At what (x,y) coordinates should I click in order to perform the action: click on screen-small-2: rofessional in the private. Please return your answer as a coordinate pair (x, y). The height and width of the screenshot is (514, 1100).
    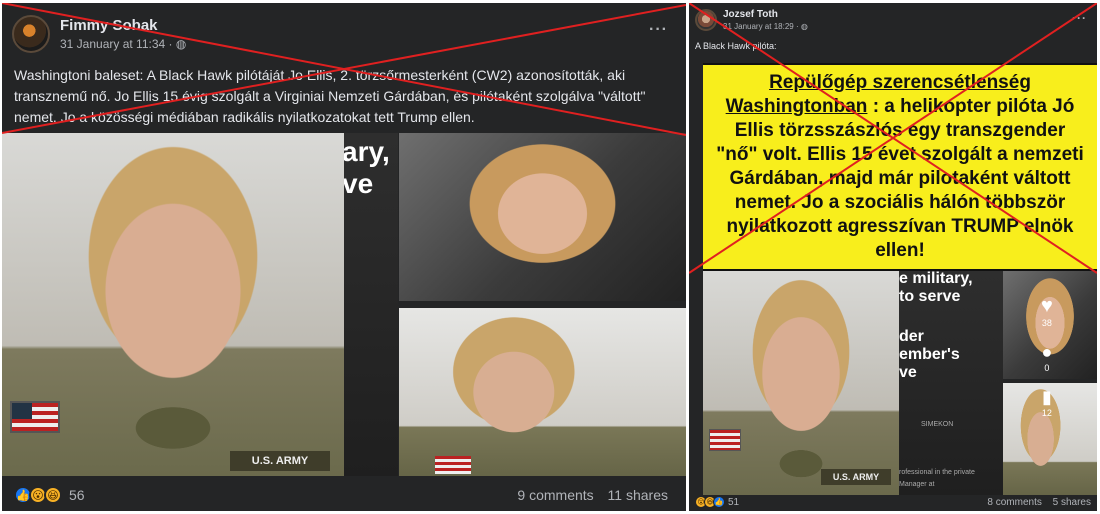
    Looking at the image, I should click on (937, 472).